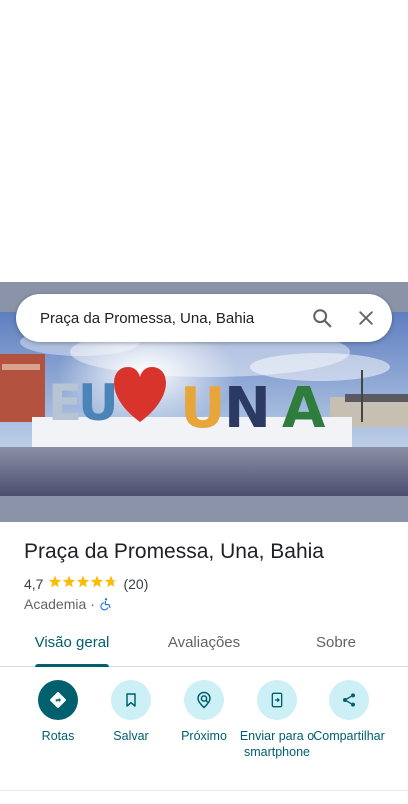 The image size is (408, 804). I want to click on search-icon, so click(322, 318).